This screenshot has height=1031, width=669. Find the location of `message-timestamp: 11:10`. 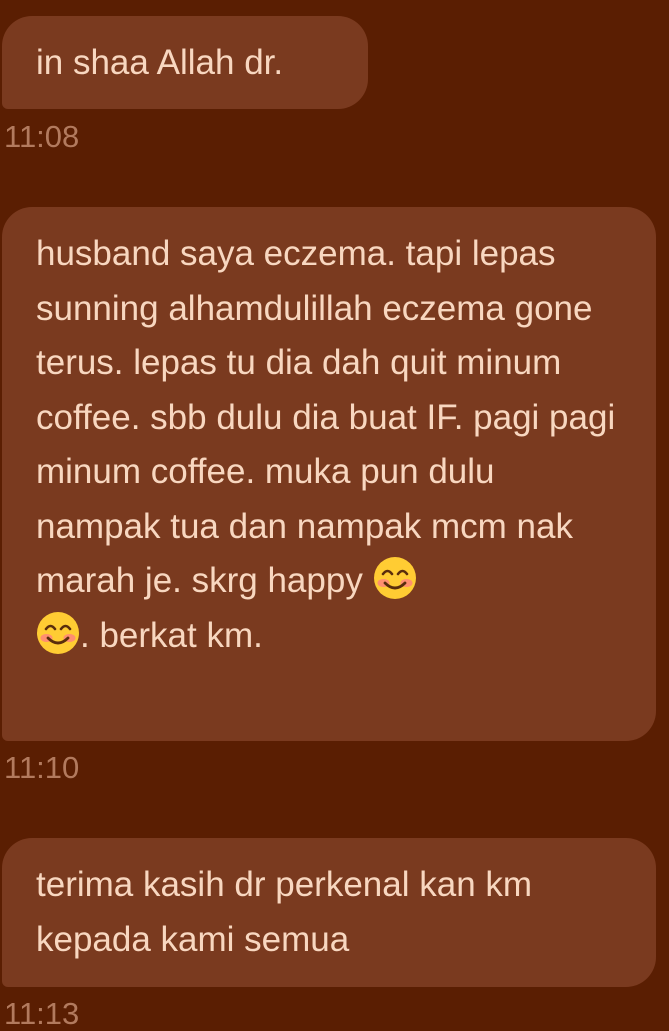

message-timestamp: 11:10 is located at coordinates (42, 767).